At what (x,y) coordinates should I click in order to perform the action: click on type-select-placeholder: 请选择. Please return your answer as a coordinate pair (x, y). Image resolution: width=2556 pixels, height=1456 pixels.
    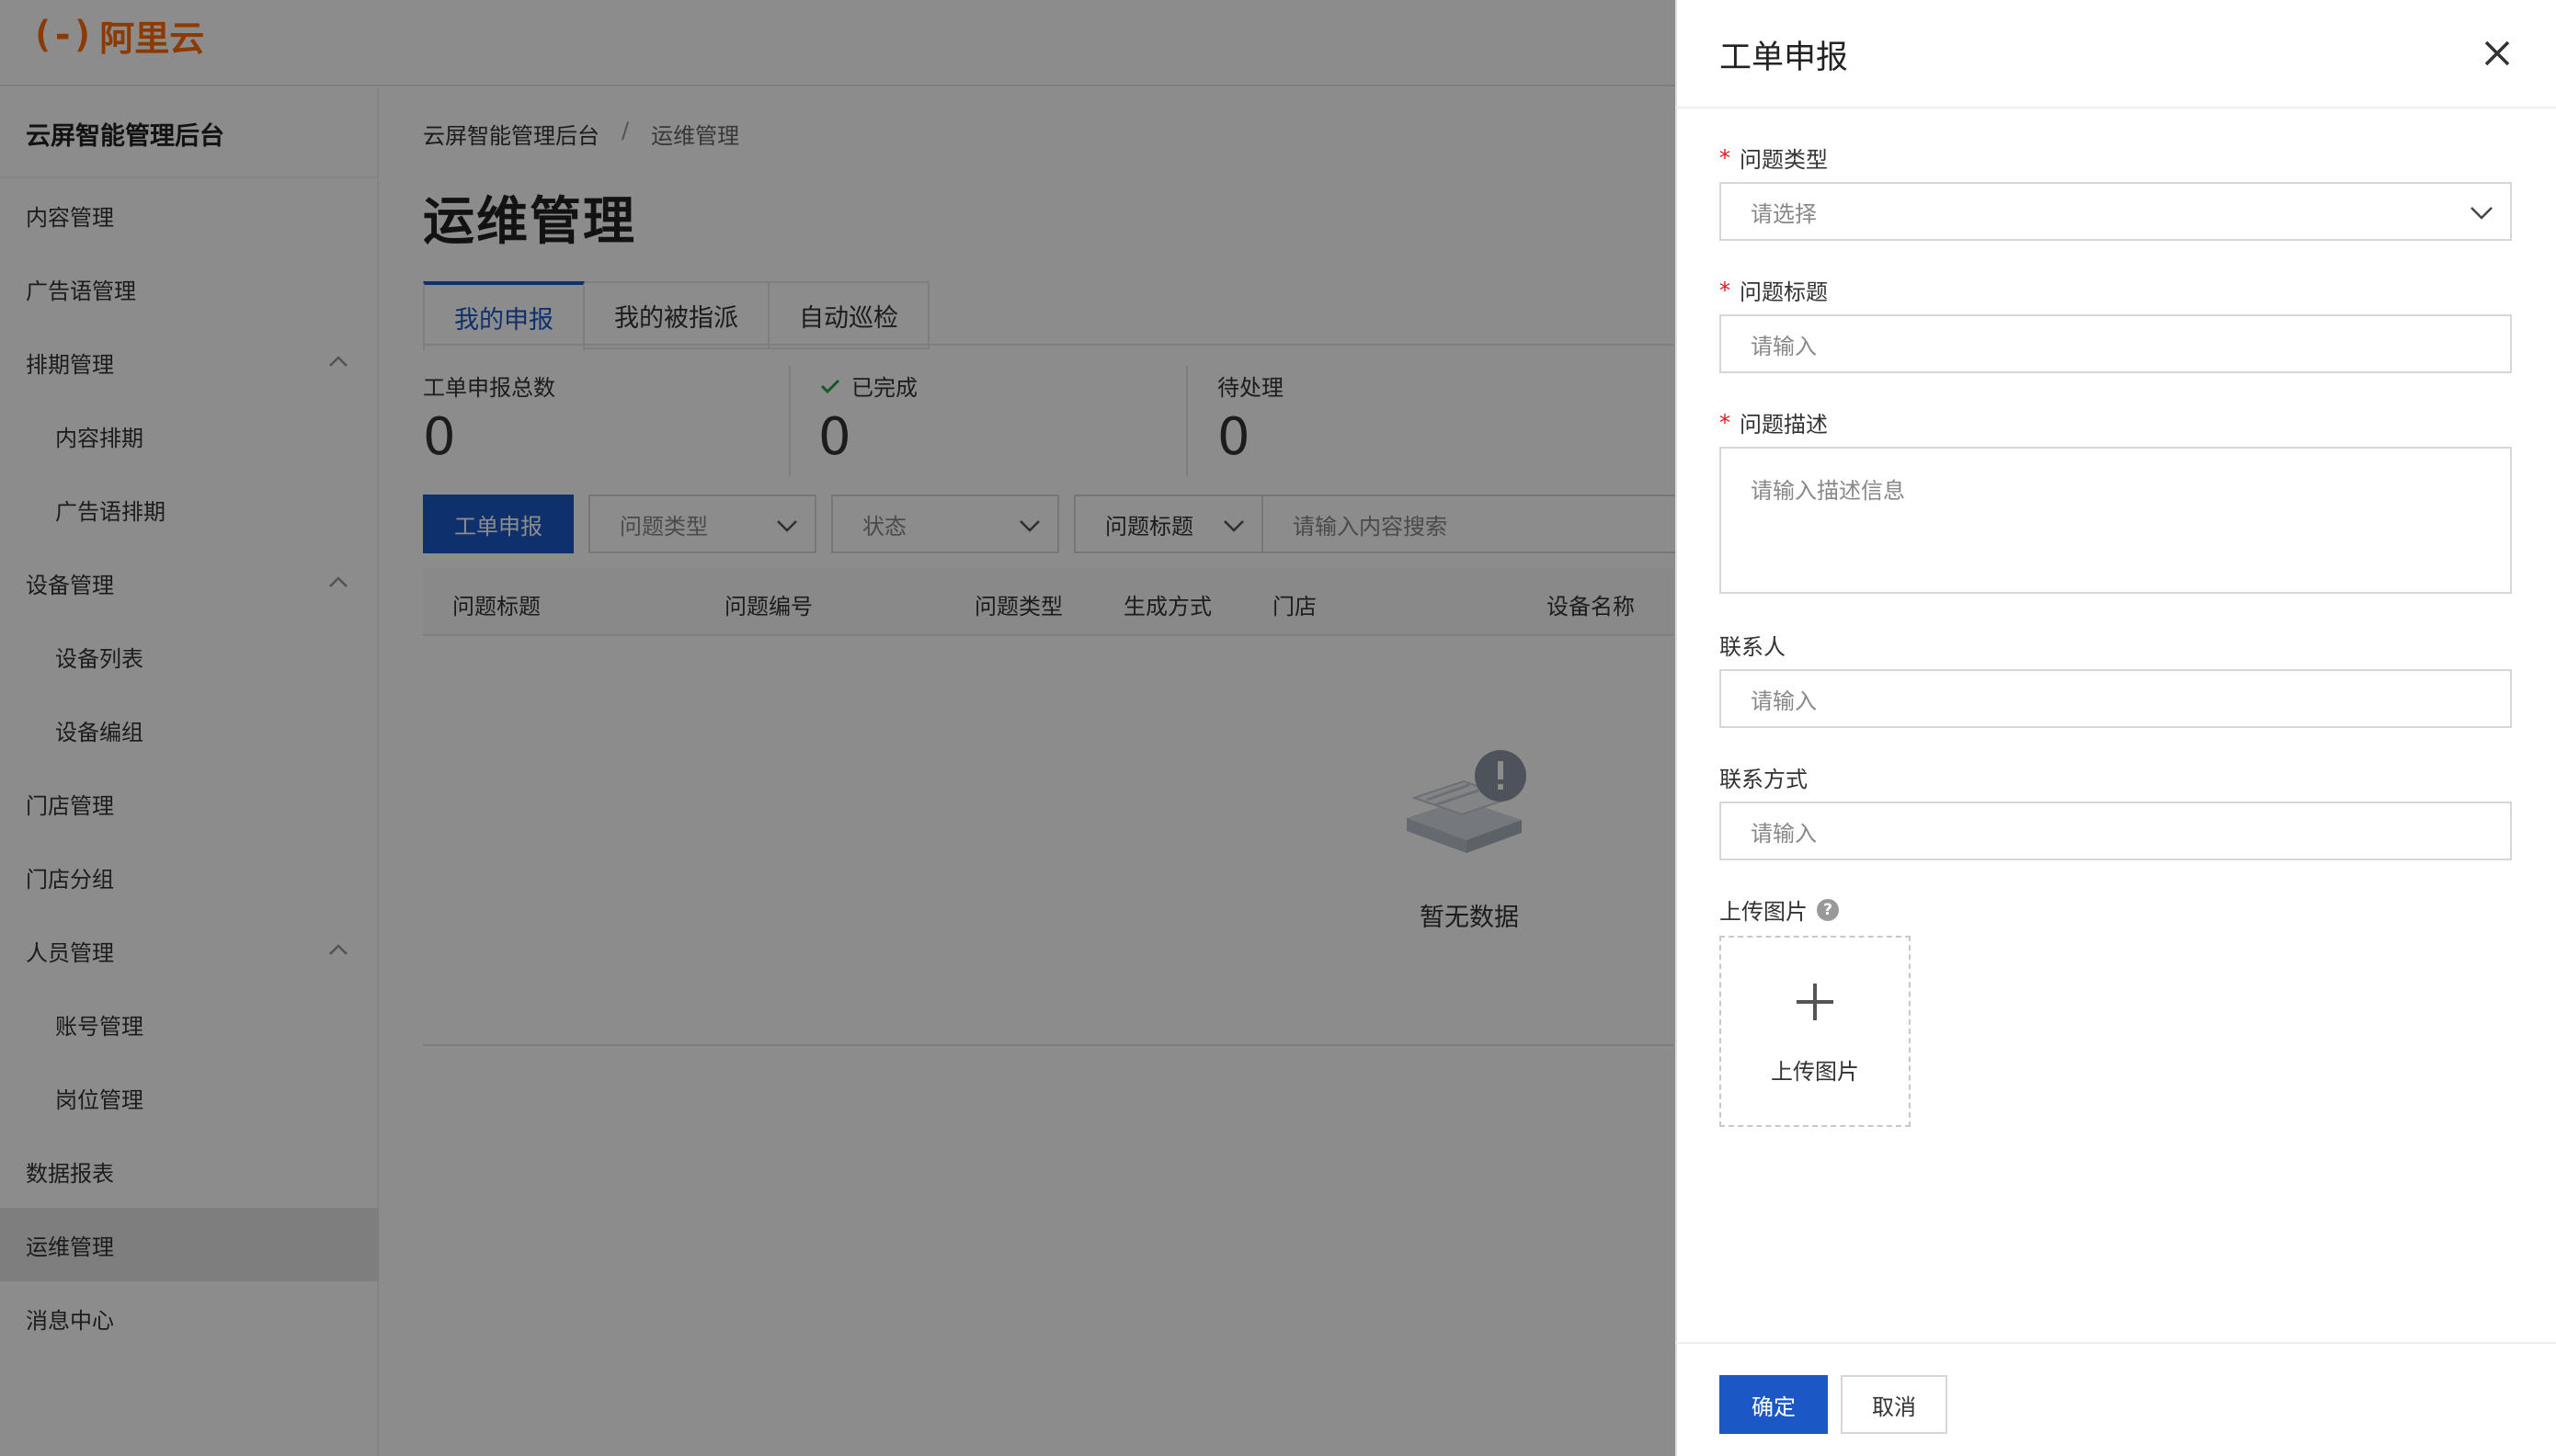
    Looking at the image, I should click on (1784, 213).